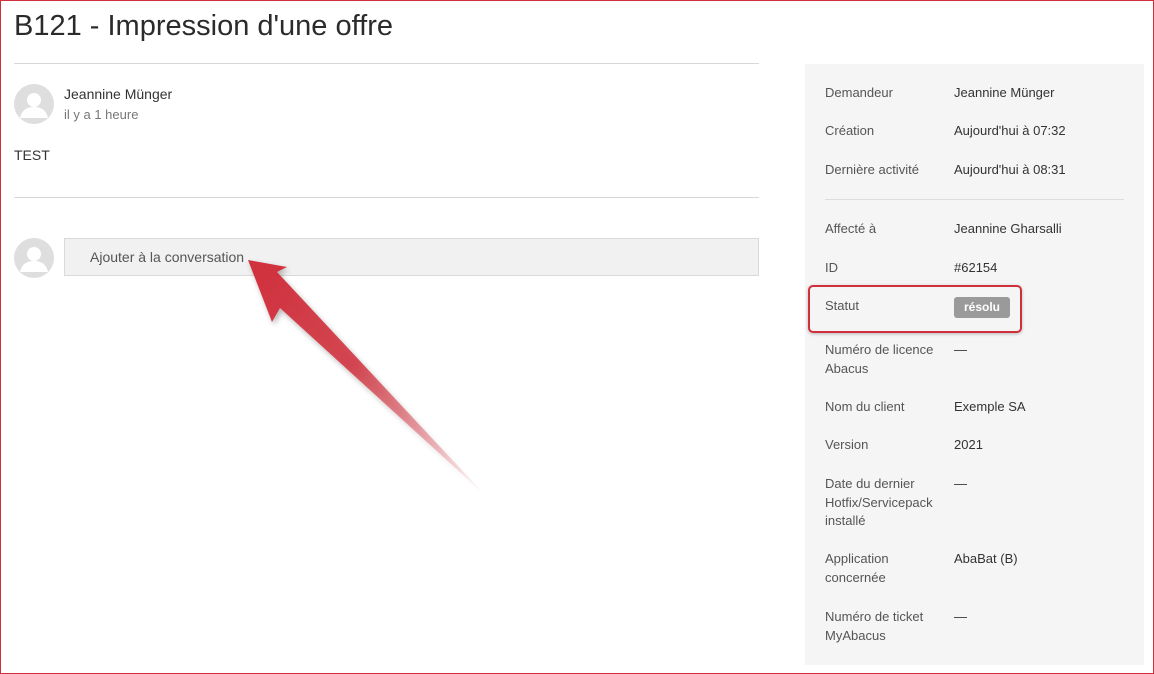 This screenshot has width=1154, height=674. Describe the element at coordinates (859, 92) in the screenshot. I see `requester-label: Demandeur` at that location.